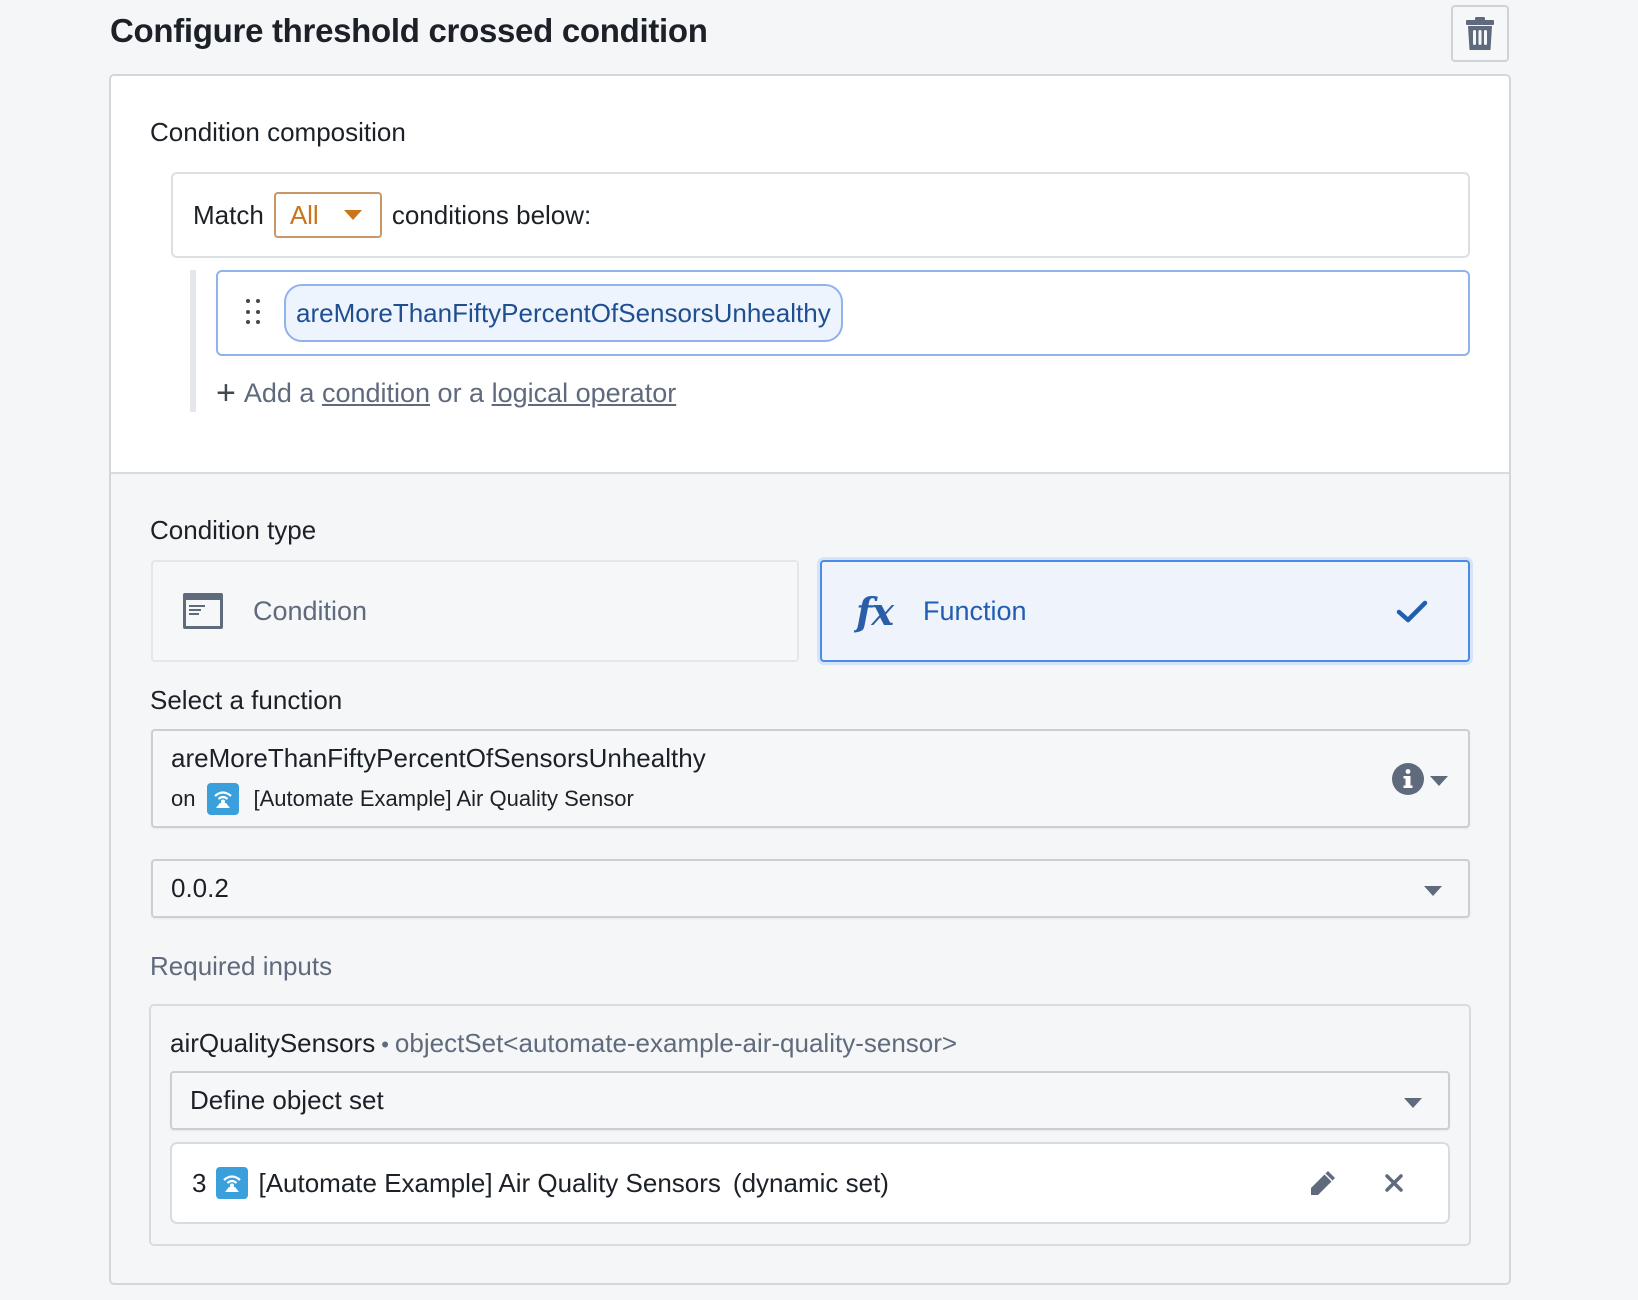 This screenshot has height=1300, width=1638. Describe the element at coordinates (304, 214) in the screenshot. I see `match-value: All` at that location.